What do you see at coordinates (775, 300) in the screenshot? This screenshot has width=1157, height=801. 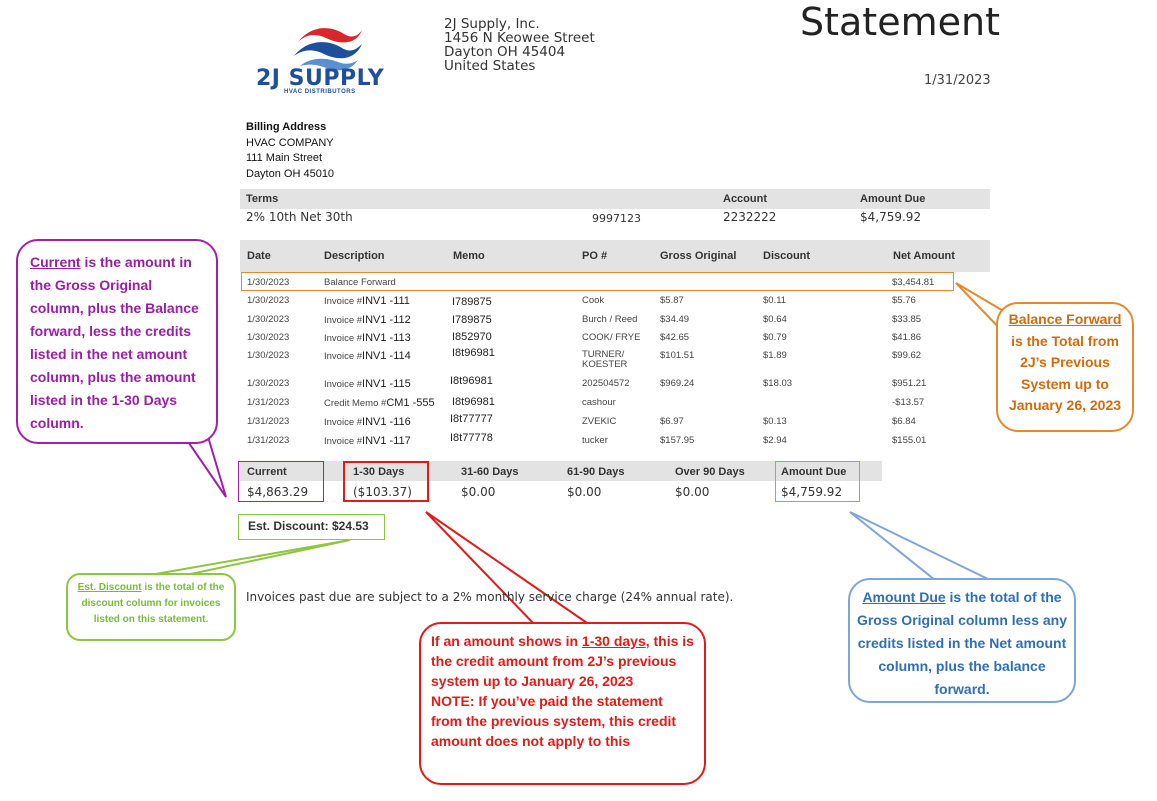 I see `row-discount: $0.11` at bounding box center [775, 300].